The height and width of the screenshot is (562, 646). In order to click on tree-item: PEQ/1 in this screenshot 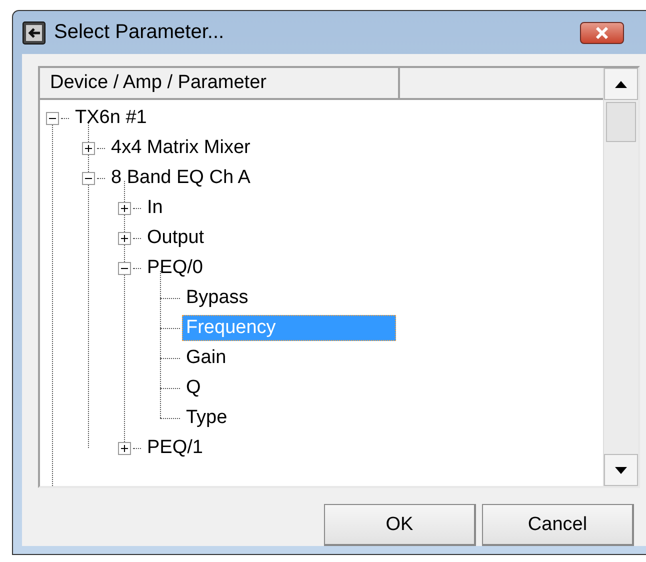, I will do `click(175, 448)`.